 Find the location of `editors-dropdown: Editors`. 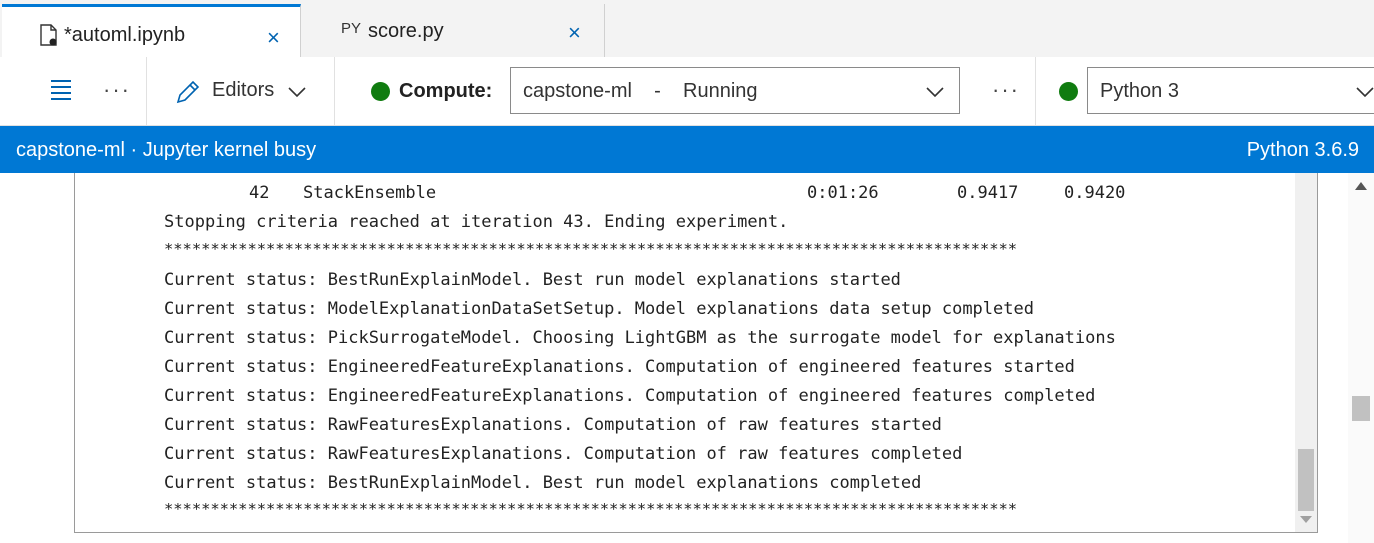

editors-dropdown: Editors is located at coordinates (243, 90).